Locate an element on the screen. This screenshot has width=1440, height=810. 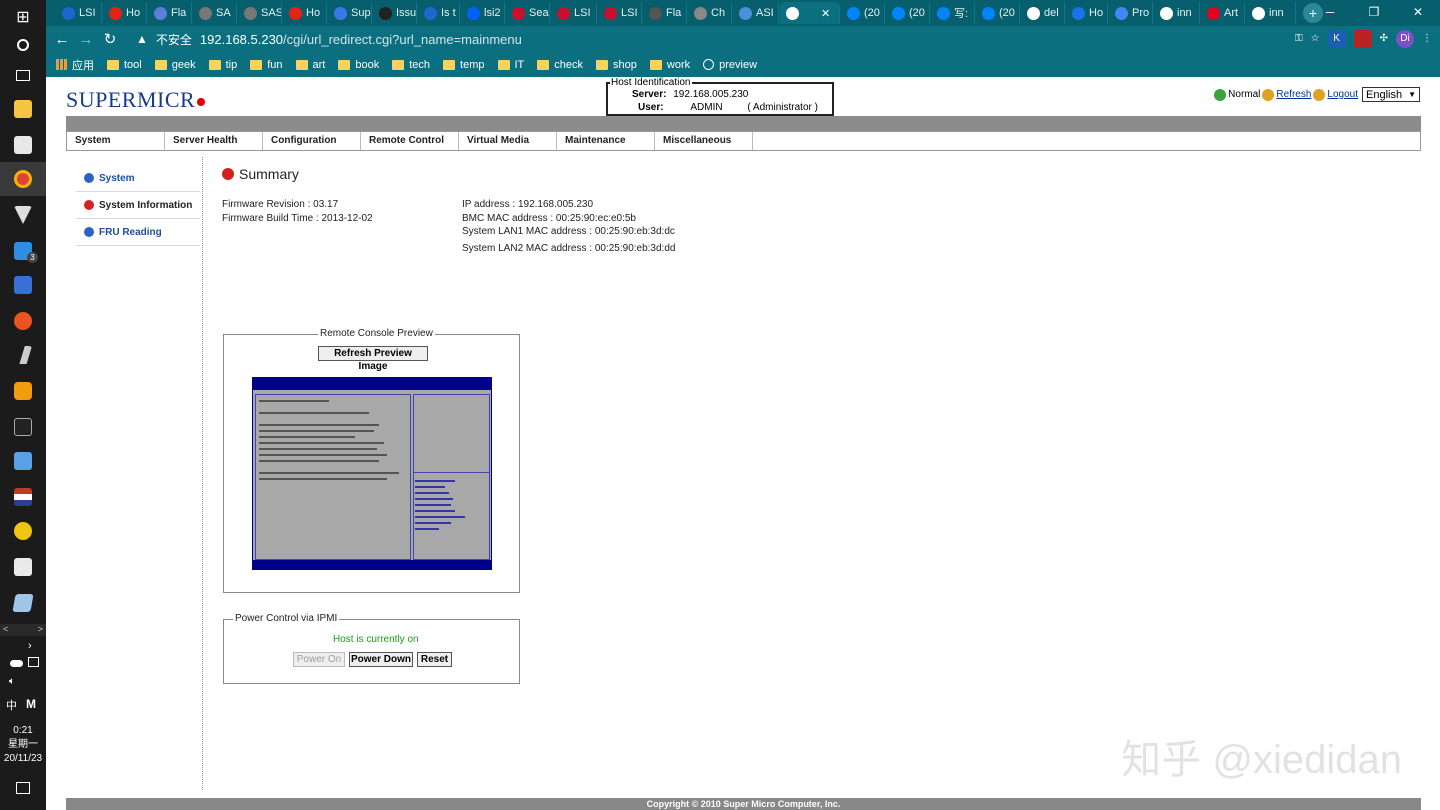
browser-tab: lsi2 is located at coordinates (483, 13).